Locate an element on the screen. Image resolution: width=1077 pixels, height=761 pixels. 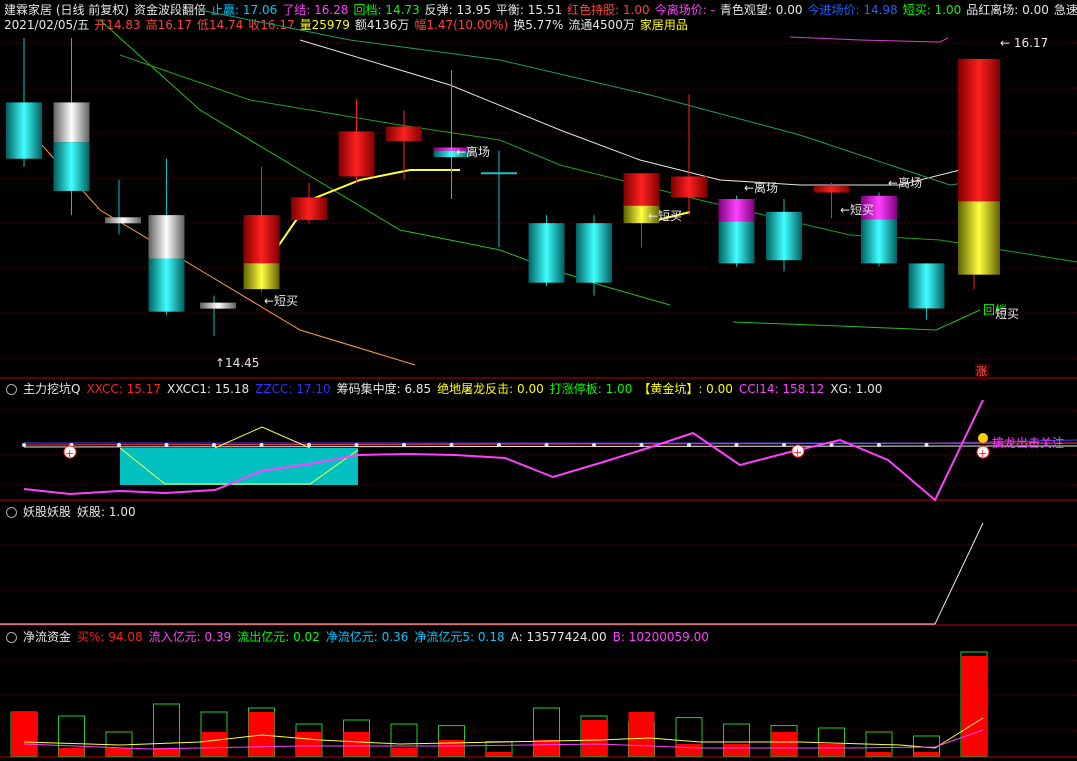
pane2-field-4: 绝地屠龙反击: 0.00 is located at coordinates (490, 389).